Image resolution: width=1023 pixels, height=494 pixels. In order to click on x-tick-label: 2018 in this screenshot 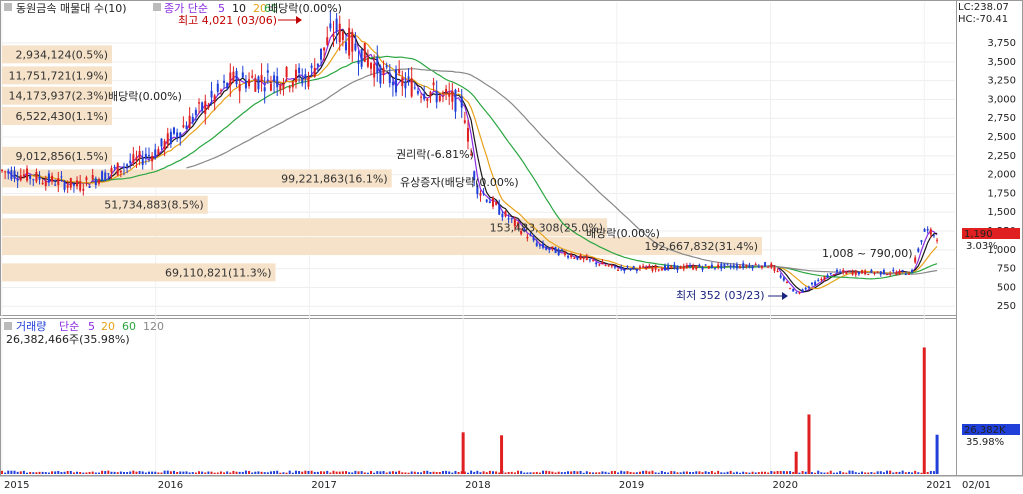, I will do `click(477, 485)`.